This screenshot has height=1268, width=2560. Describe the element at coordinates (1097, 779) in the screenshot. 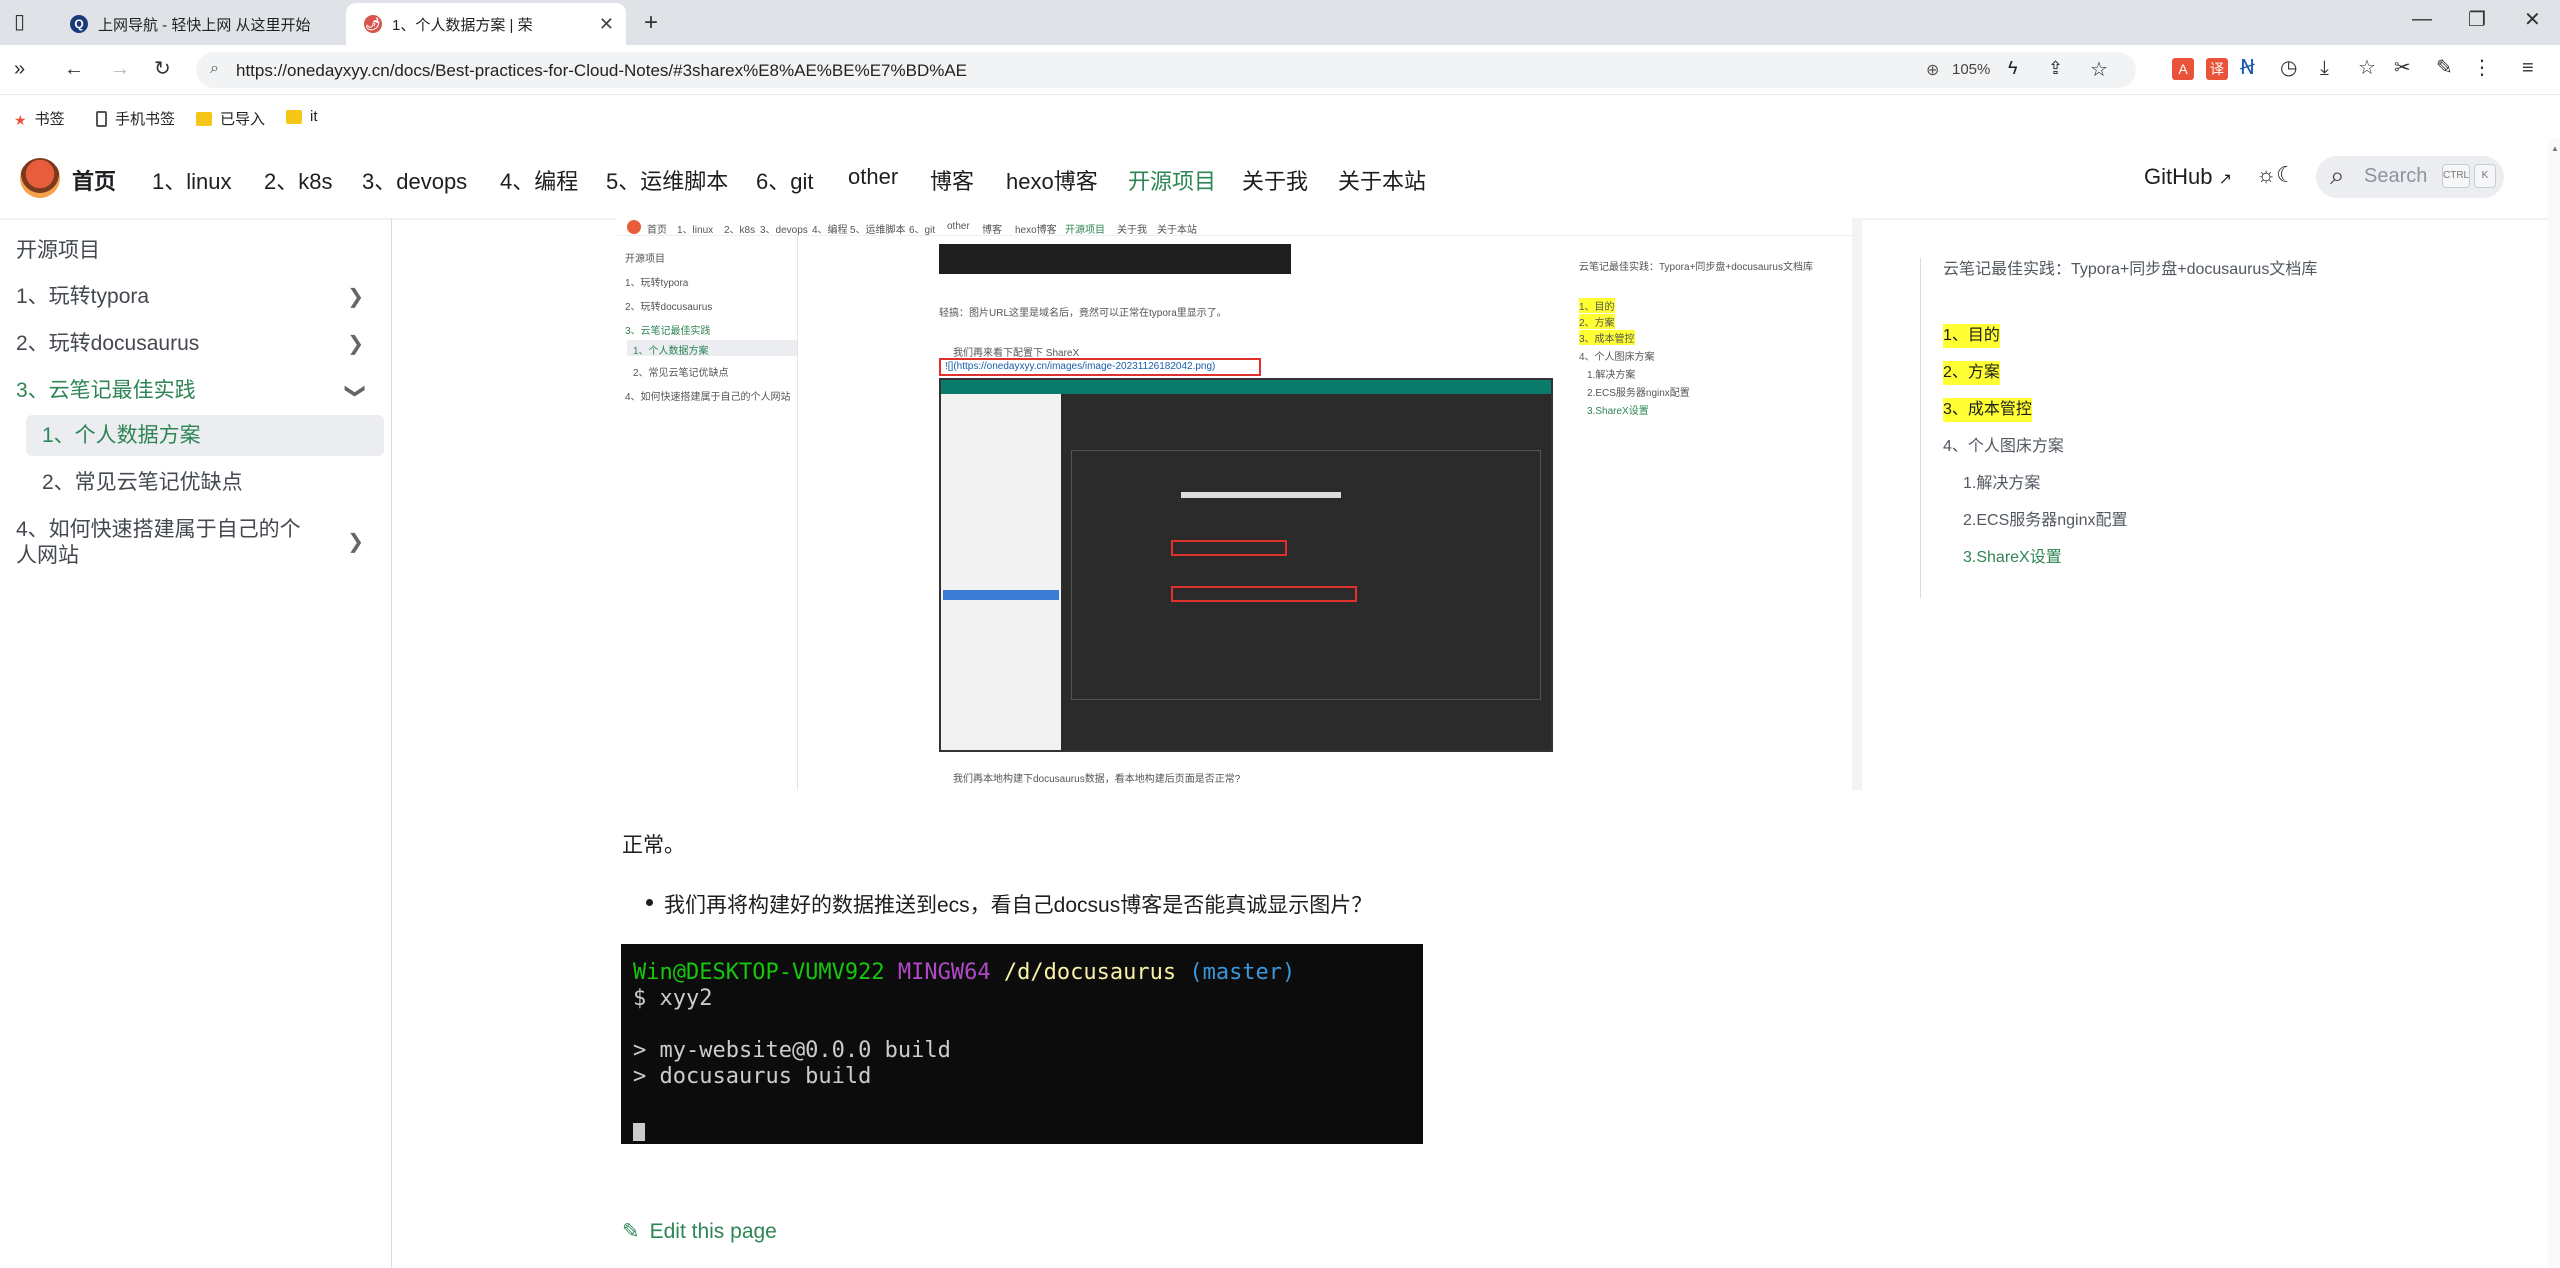

I see `mini-bottom-text: 我们再本地构建下docusaurus数据，看本地构建后页面是否正常?` at that location.